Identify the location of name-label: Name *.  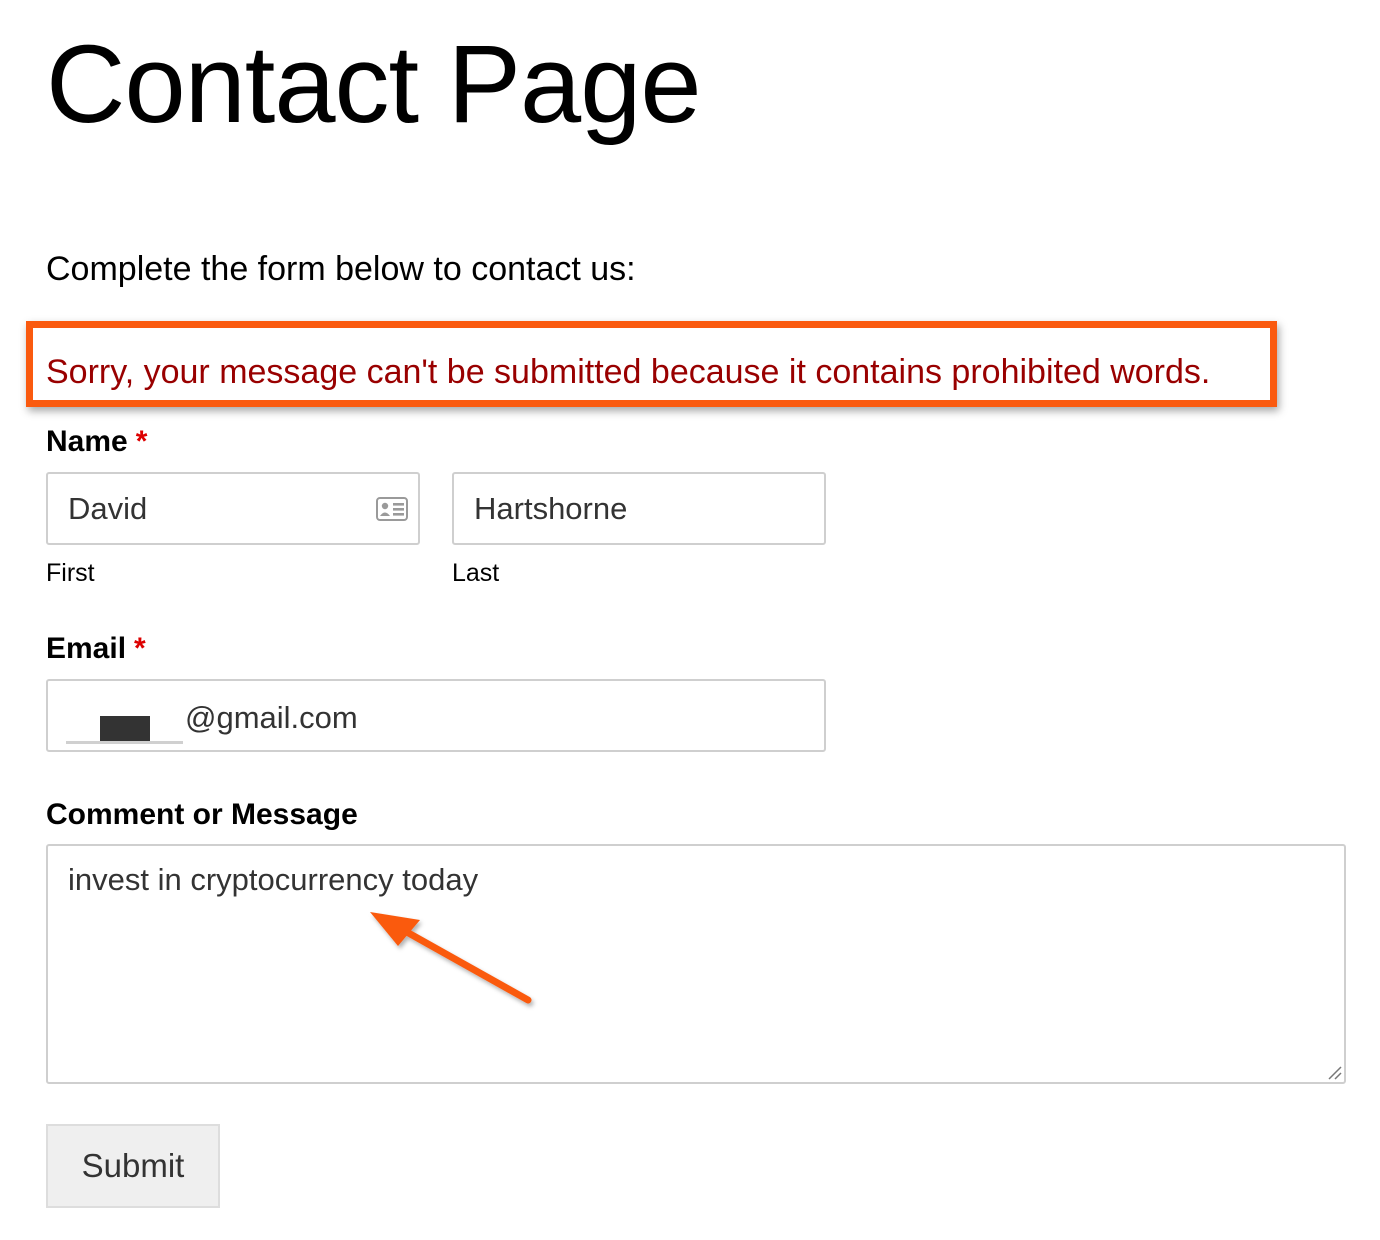
(96, 442).